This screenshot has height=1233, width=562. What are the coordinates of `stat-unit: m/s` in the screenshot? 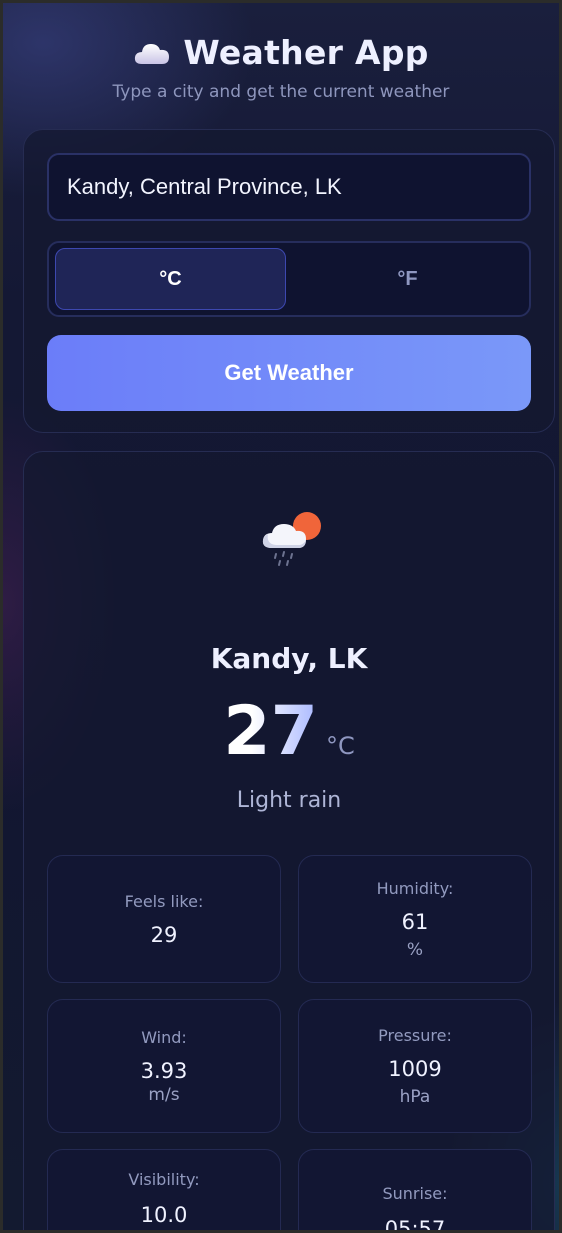 It's located at (164, 1094).